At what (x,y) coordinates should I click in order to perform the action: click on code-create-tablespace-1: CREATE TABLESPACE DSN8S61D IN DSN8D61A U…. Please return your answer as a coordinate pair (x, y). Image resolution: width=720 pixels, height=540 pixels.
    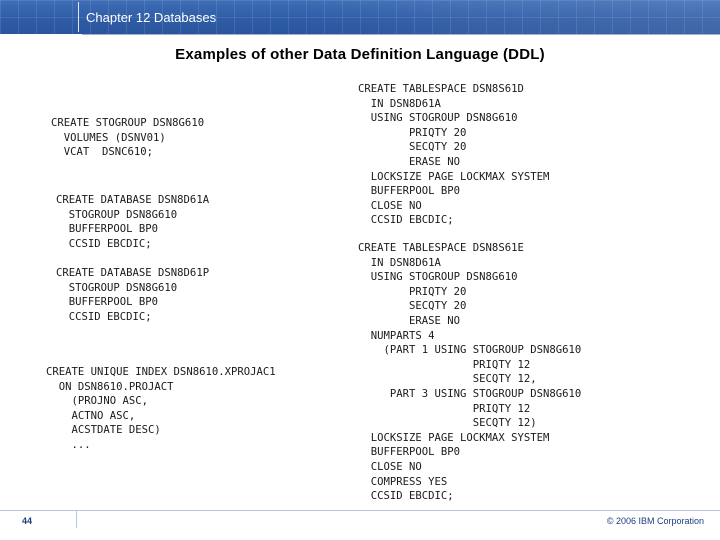
    Looking at the image, I should click on (454, 155).